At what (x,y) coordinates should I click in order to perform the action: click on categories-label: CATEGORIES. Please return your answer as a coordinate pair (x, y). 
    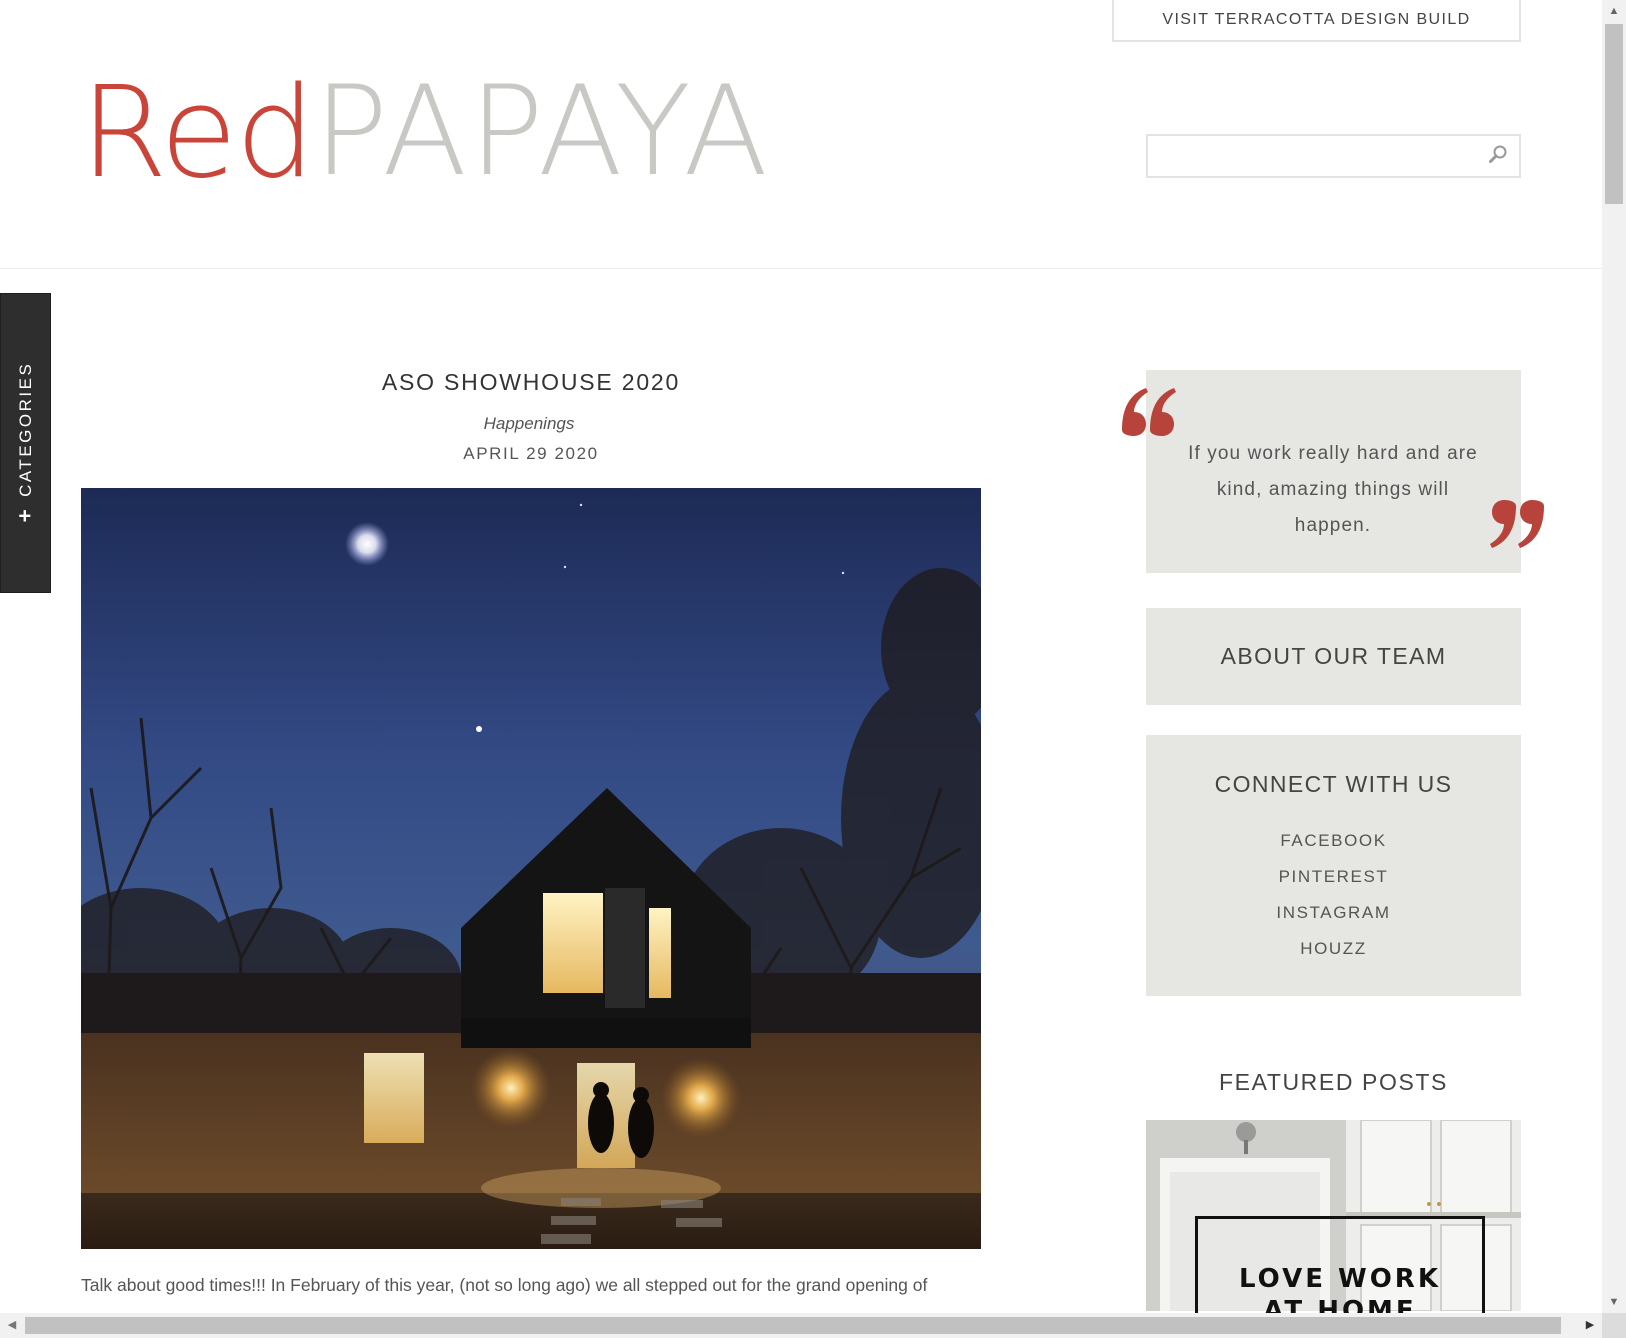
    Looking at the image, I should click on (25, 429).